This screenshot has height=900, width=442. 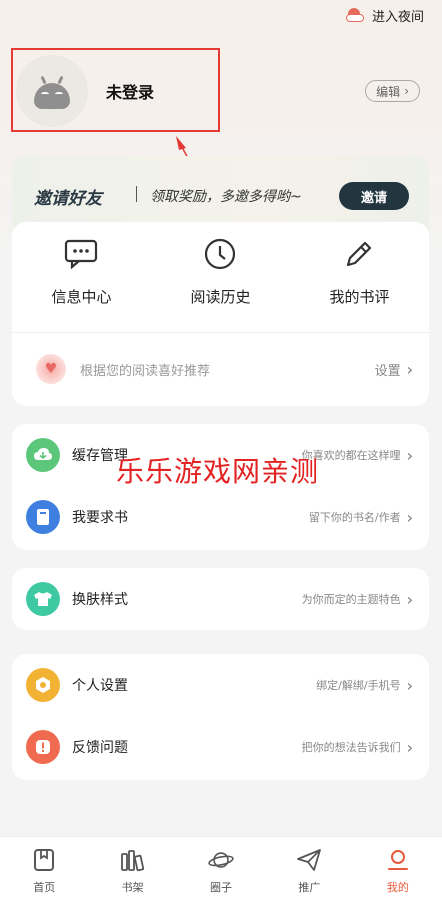 I want to click on menu-item-skin-style: 换肤样式 为你而定的主题特色 ›, so click(x=220, y=599).